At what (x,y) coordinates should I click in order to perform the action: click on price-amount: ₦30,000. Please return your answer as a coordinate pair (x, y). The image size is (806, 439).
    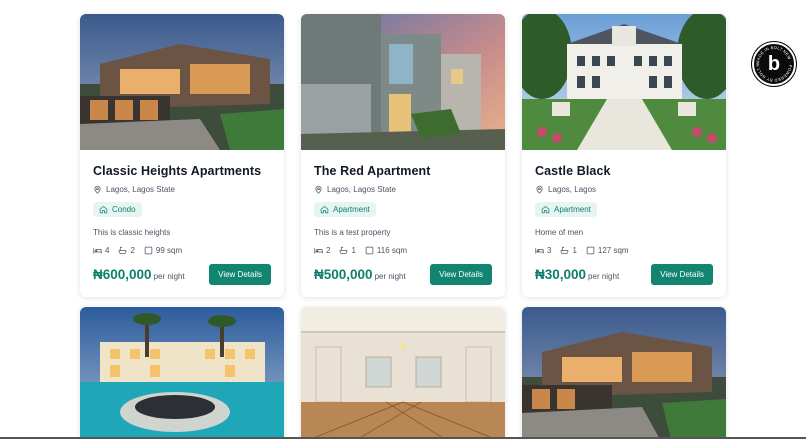
    Looking at the image, I should click on (561, 274).